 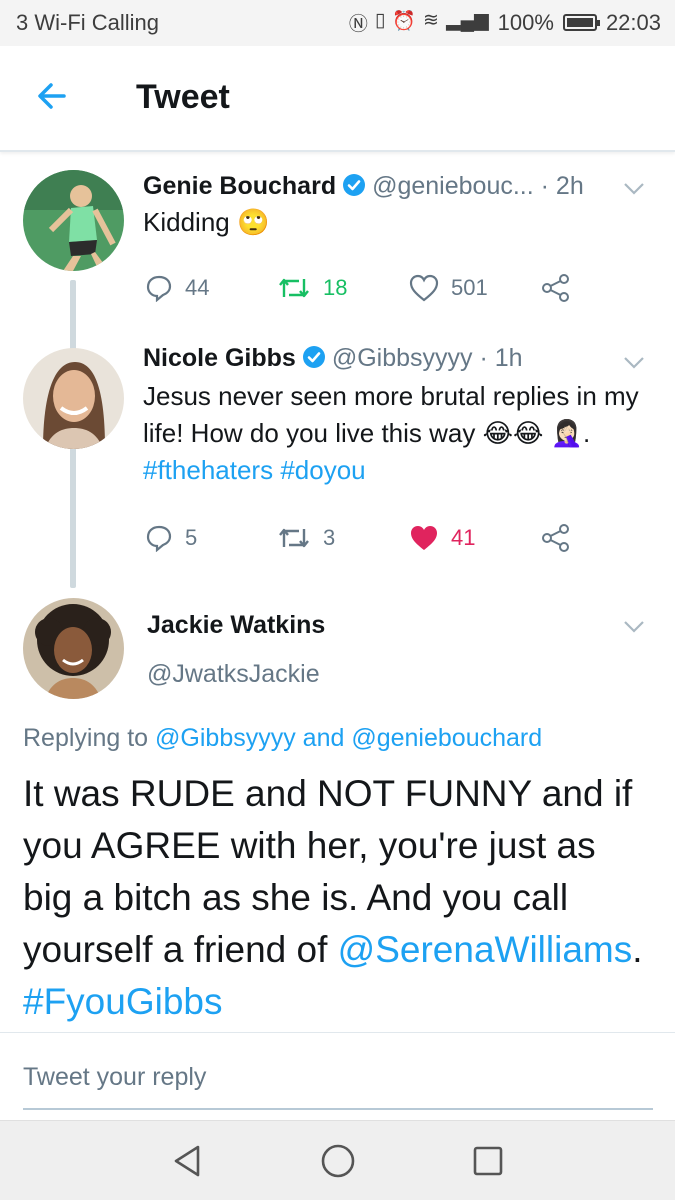 I want to click on like-button: 41, so click(x=475, y=538).